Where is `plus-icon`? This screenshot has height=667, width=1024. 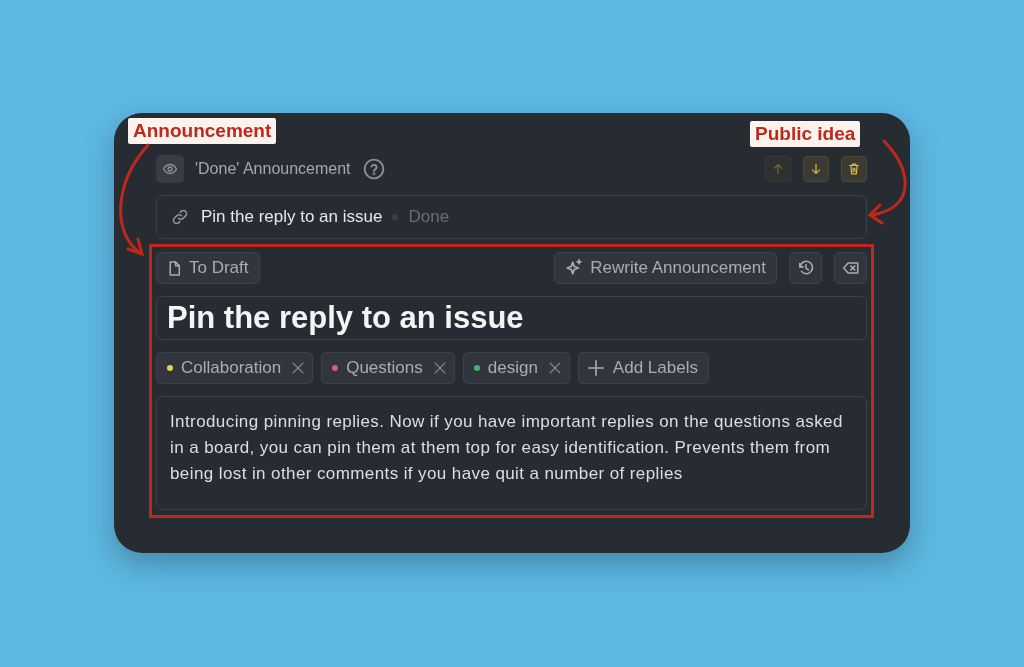
plus-icon is located at coordinates (595, 368).